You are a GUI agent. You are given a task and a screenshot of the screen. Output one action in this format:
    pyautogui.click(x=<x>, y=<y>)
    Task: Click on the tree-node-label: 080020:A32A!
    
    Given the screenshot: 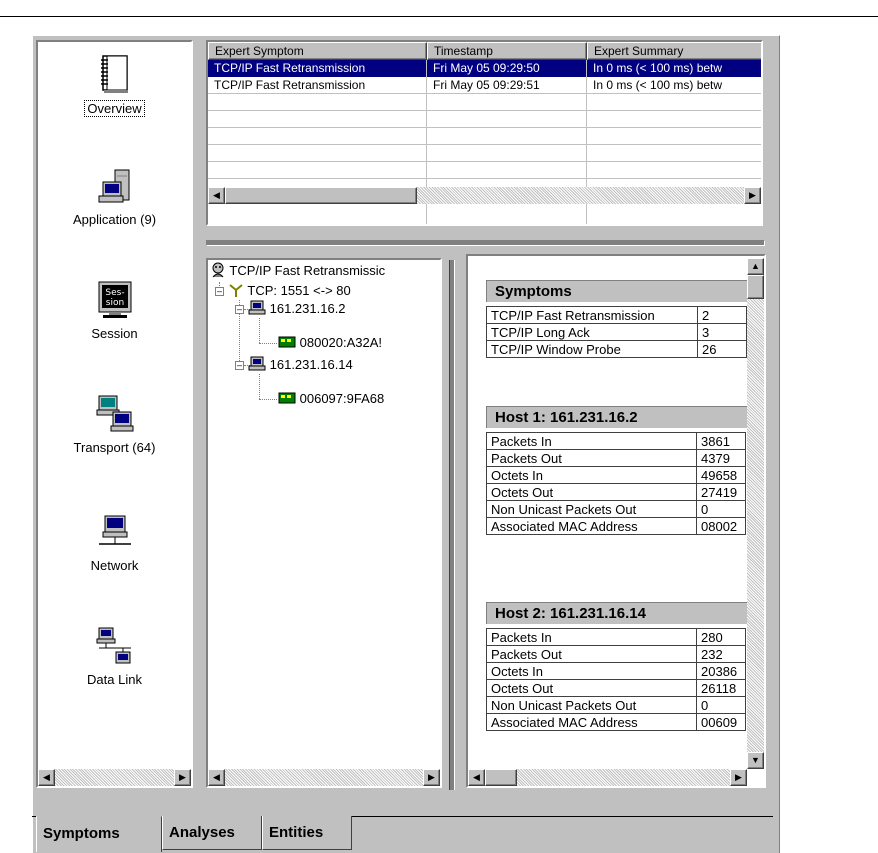 What is the action you would take?
    pyautogui.click(x=341, y=342)
    